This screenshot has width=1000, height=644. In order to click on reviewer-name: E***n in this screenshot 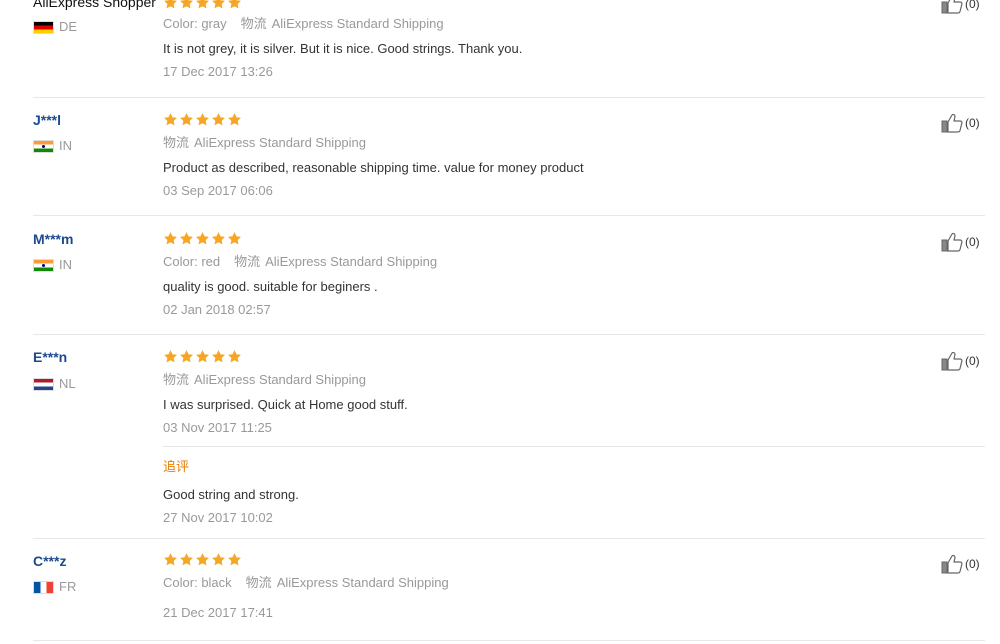, I will do `click(50, 357)`.